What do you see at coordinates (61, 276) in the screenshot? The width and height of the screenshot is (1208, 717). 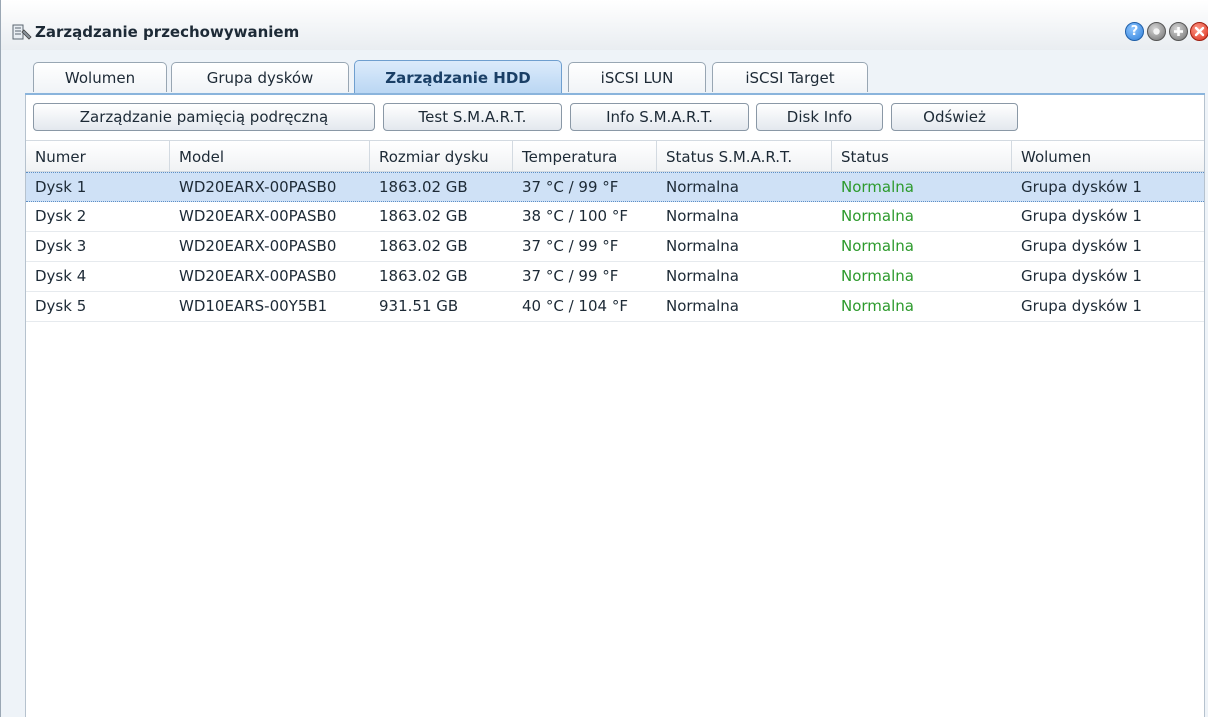 I see `cell-numer: Dysk 4` at bounding box center [61, 276].